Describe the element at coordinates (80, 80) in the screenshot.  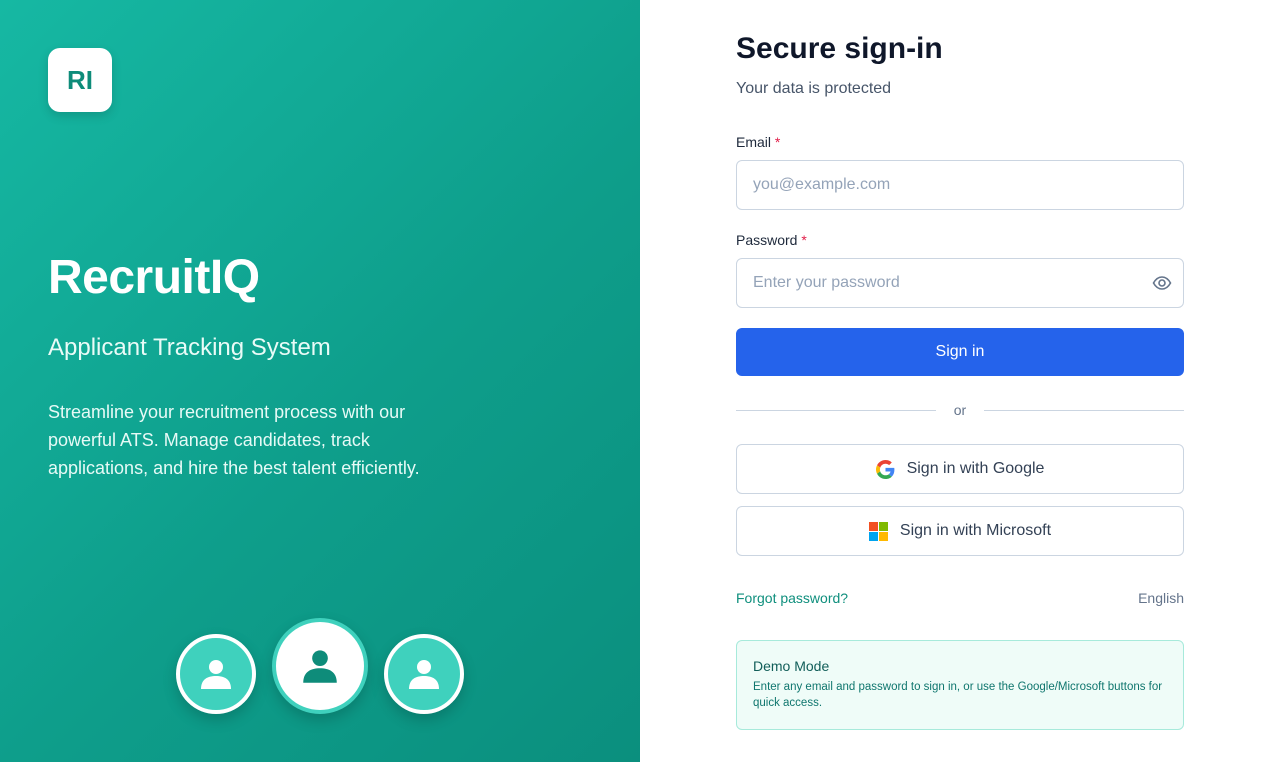
I see `app-logo: RI` at that location.